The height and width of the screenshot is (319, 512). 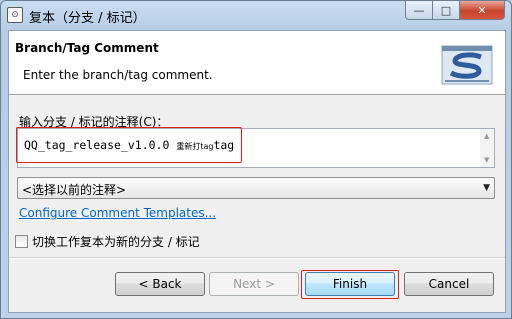 What do you see at coordinates (15, 15) in the screenshot?
I see `app-icon: ⊙` at bounding box center [15, 15].